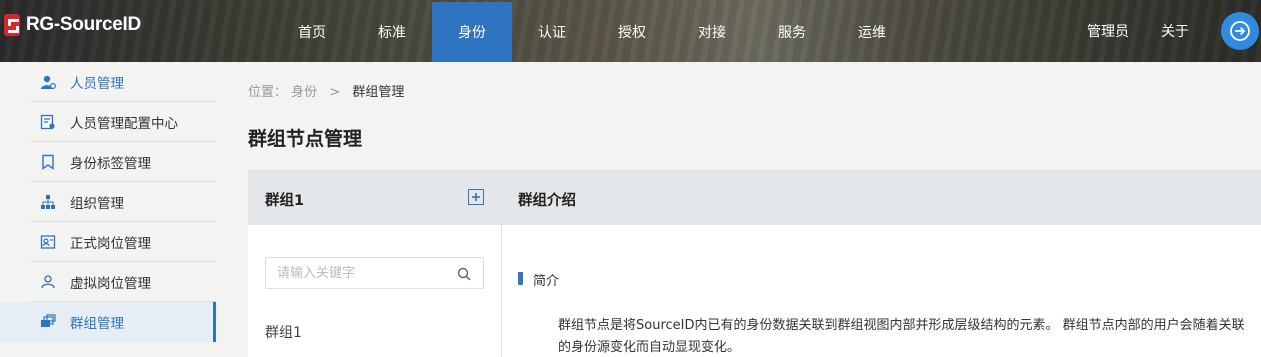 The height and width of the screenshot is (357, 1261). What do you see at coordinates (97, 324) in the screenshot?
I see `sidebar-item-label: 群组管理` at bounding box center [97, 324].